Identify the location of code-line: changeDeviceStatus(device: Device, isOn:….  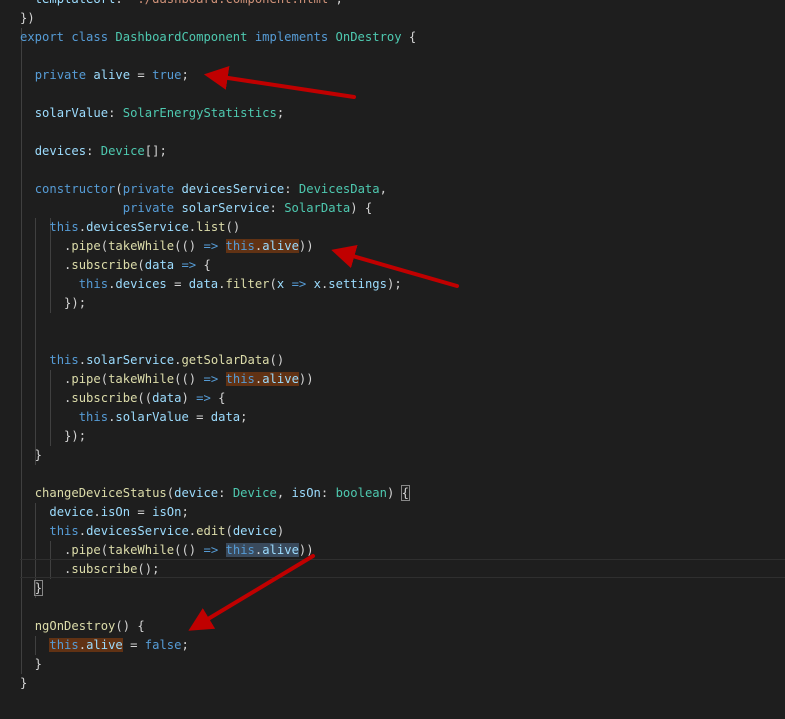
(215, 493).